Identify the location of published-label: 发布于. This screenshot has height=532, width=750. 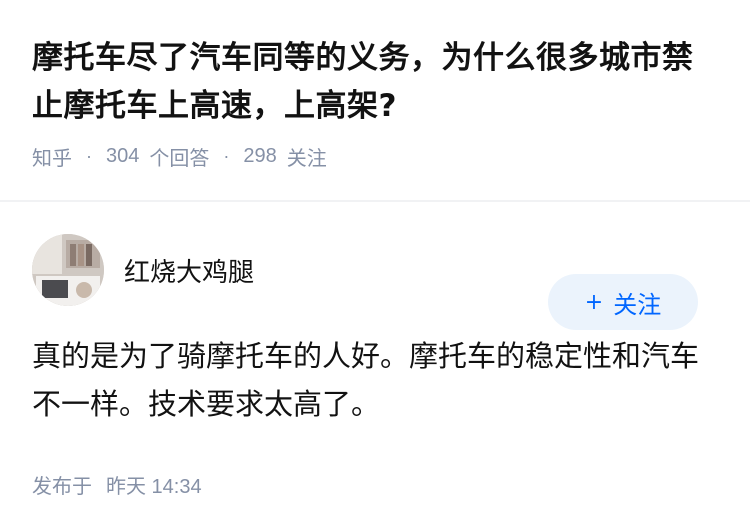
(62, 487).